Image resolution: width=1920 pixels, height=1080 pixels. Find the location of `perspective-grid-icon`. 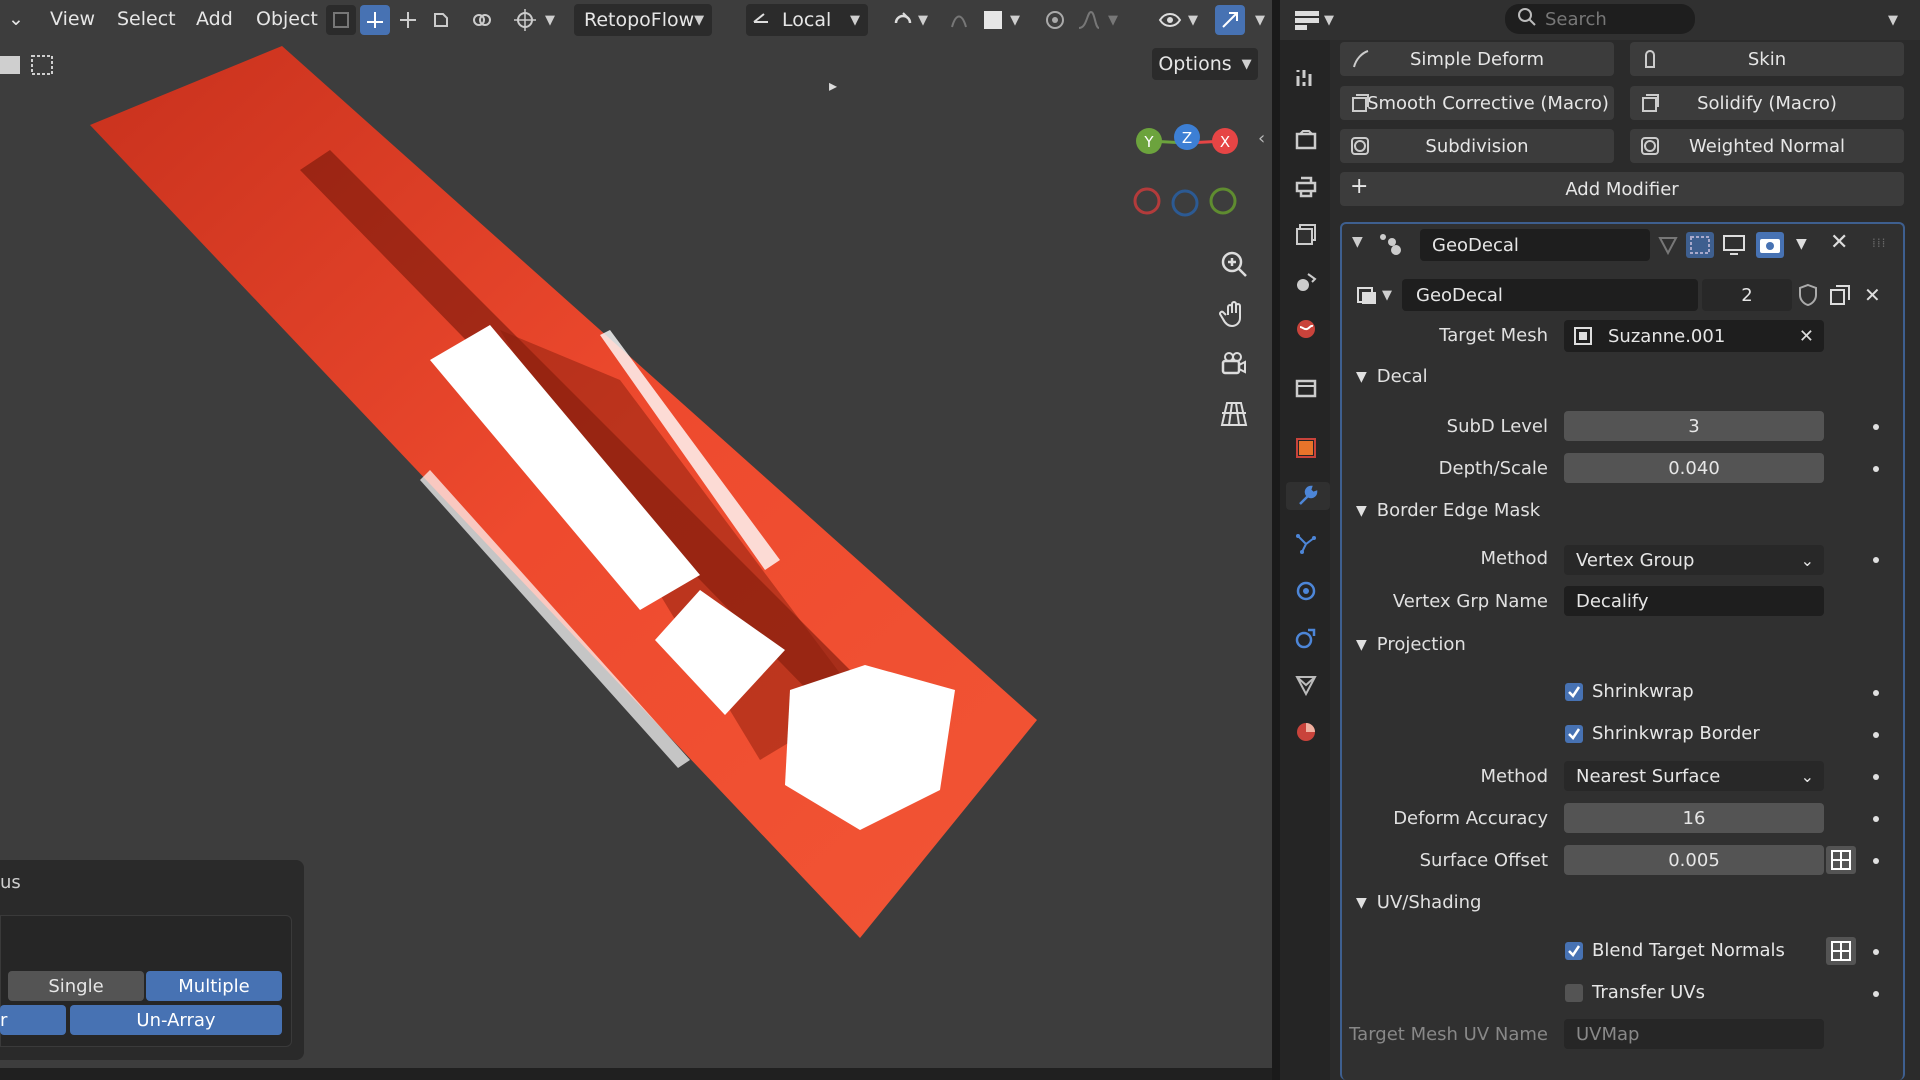

perspective-grid-icon is located at coordinates (1234, 414).